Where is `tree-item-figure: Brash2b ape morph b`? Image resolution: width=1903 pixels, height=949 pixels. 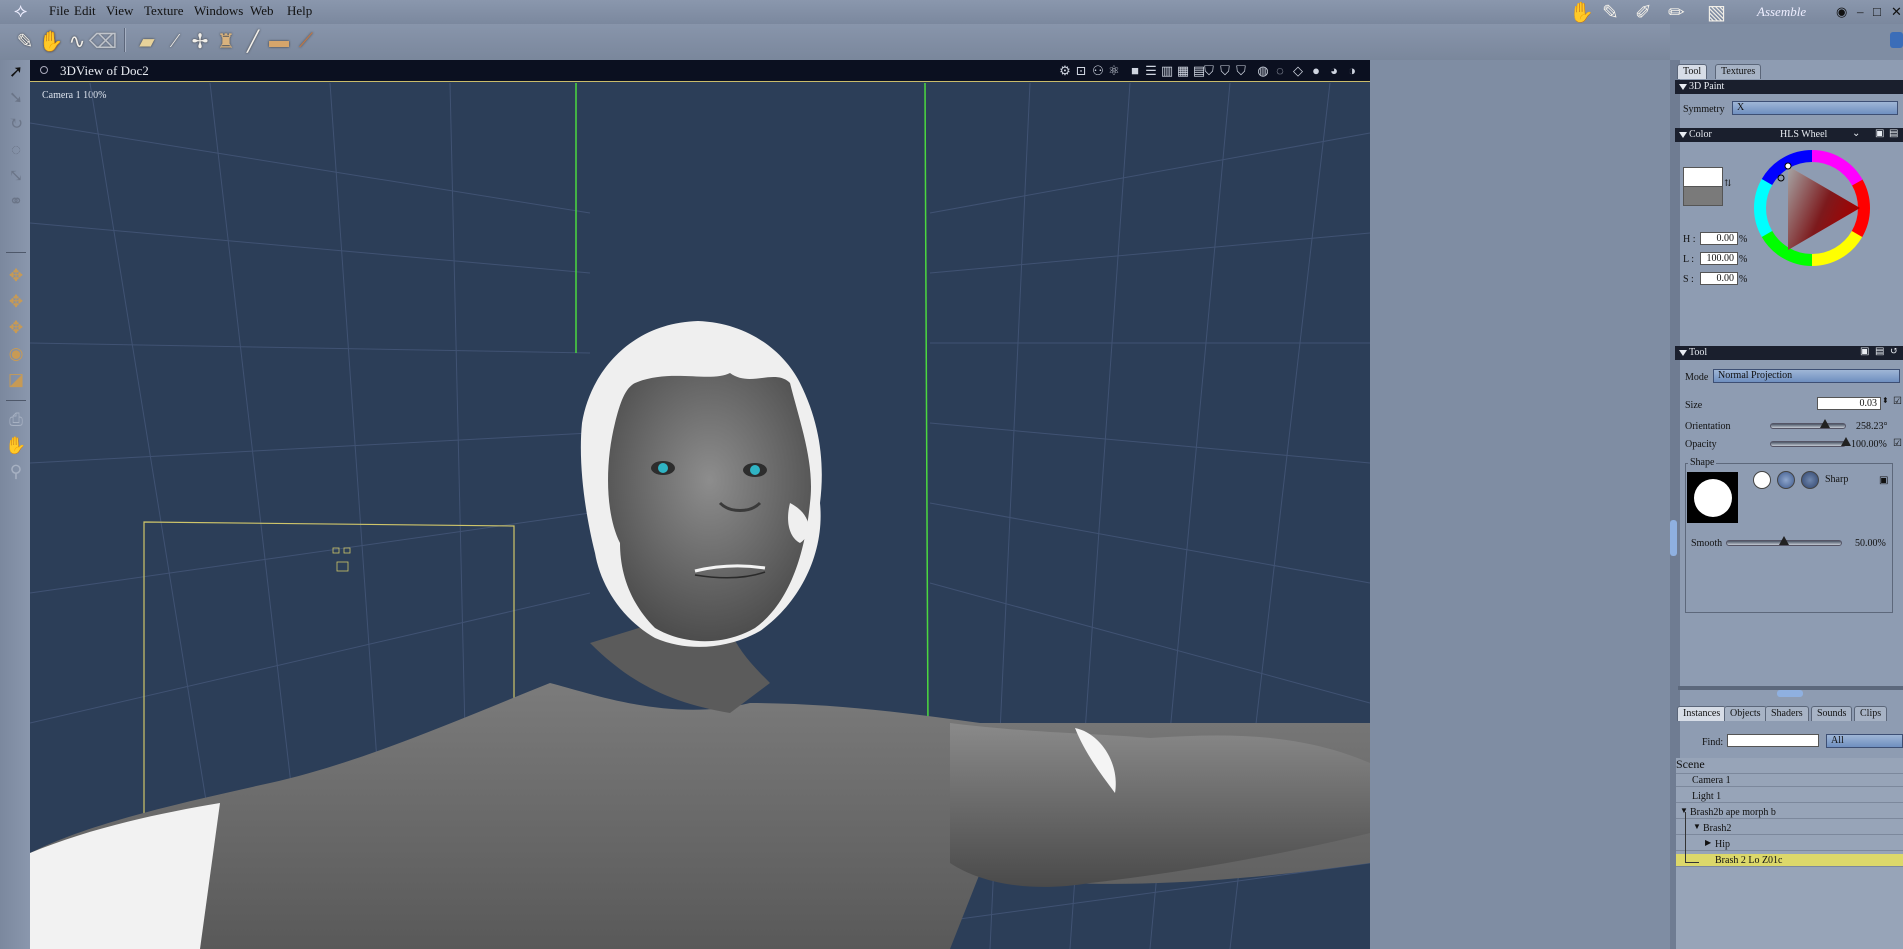
tree-item-figure: Brash2b ape morph b is located at coordinates (1789, 812).